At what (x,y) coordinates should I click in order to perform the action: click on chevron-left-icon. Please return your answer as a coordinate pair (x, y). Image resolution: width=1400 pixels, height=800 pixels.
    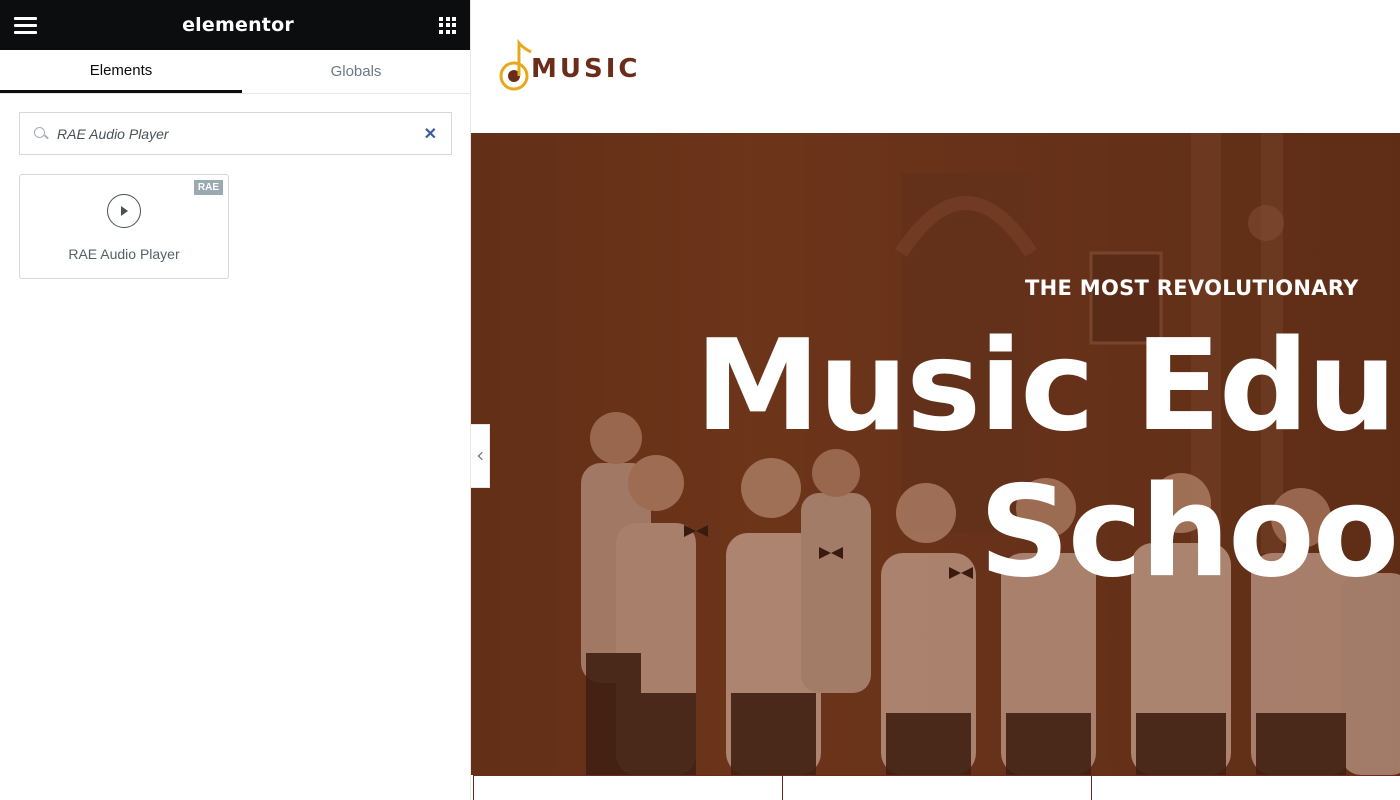
    Looking at the image, I should click on (481, 456).